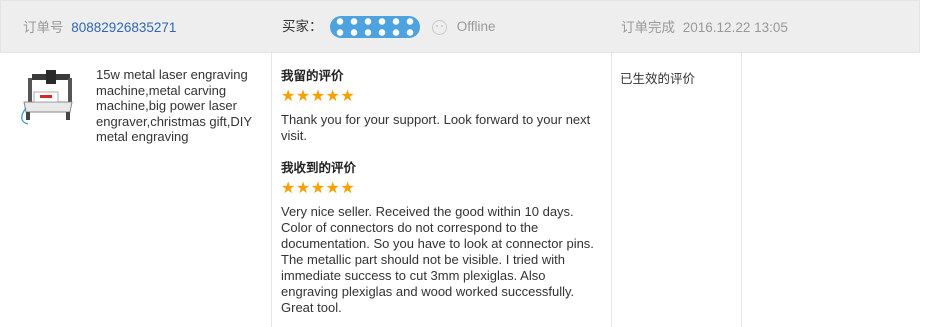  Describe the element at coordinates (735, 27) in the screenshot. I see `order-complete-time: 2016.12.22 13:05` at that location.